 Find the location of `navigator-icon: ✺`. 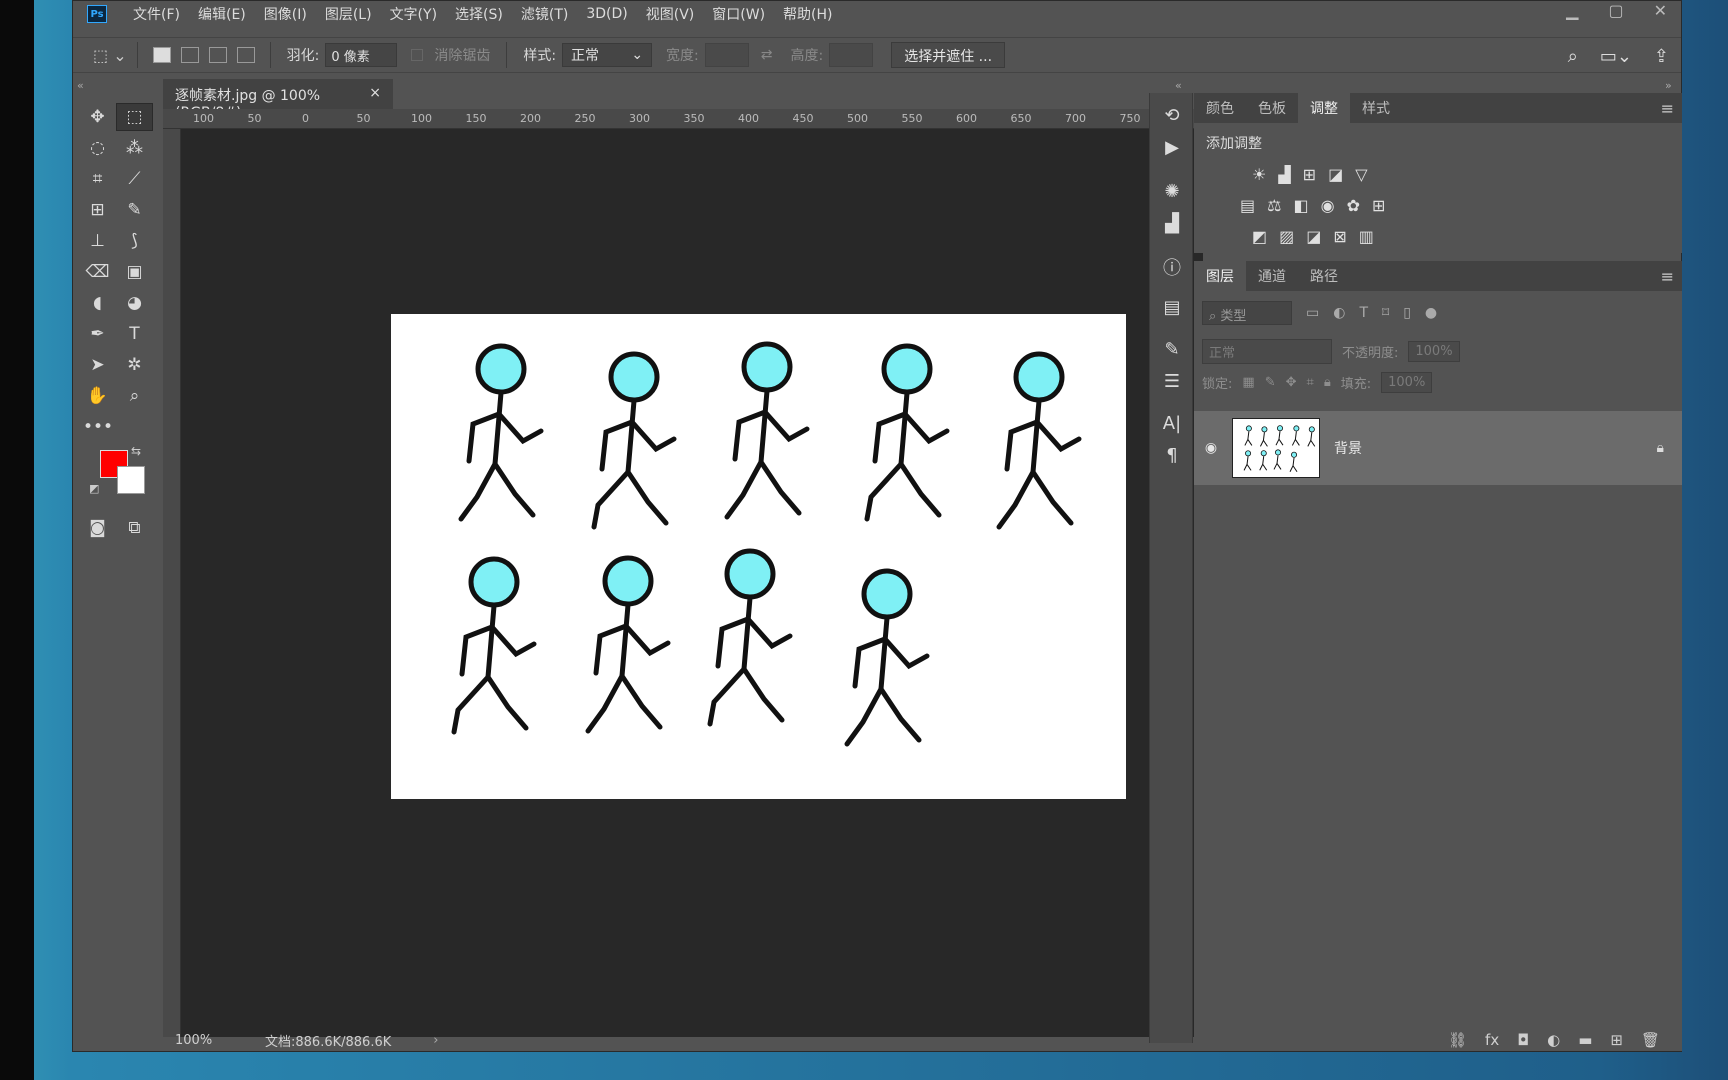

navigator-icon: ✺ is located at coordinates (1172, 191).